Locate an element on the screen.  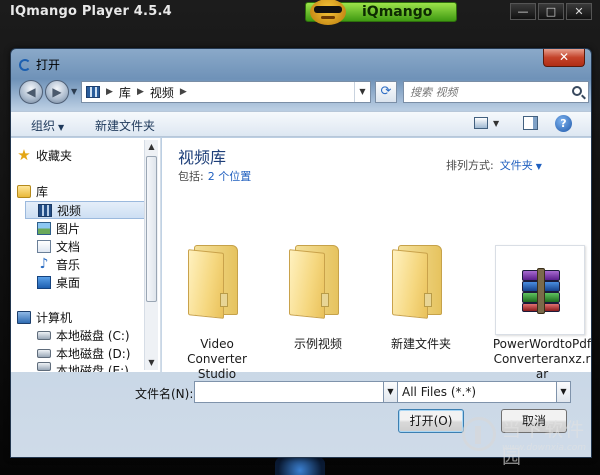
nav-item-label: 本地磁盘 (E:) is located at coordinates (92, 368).